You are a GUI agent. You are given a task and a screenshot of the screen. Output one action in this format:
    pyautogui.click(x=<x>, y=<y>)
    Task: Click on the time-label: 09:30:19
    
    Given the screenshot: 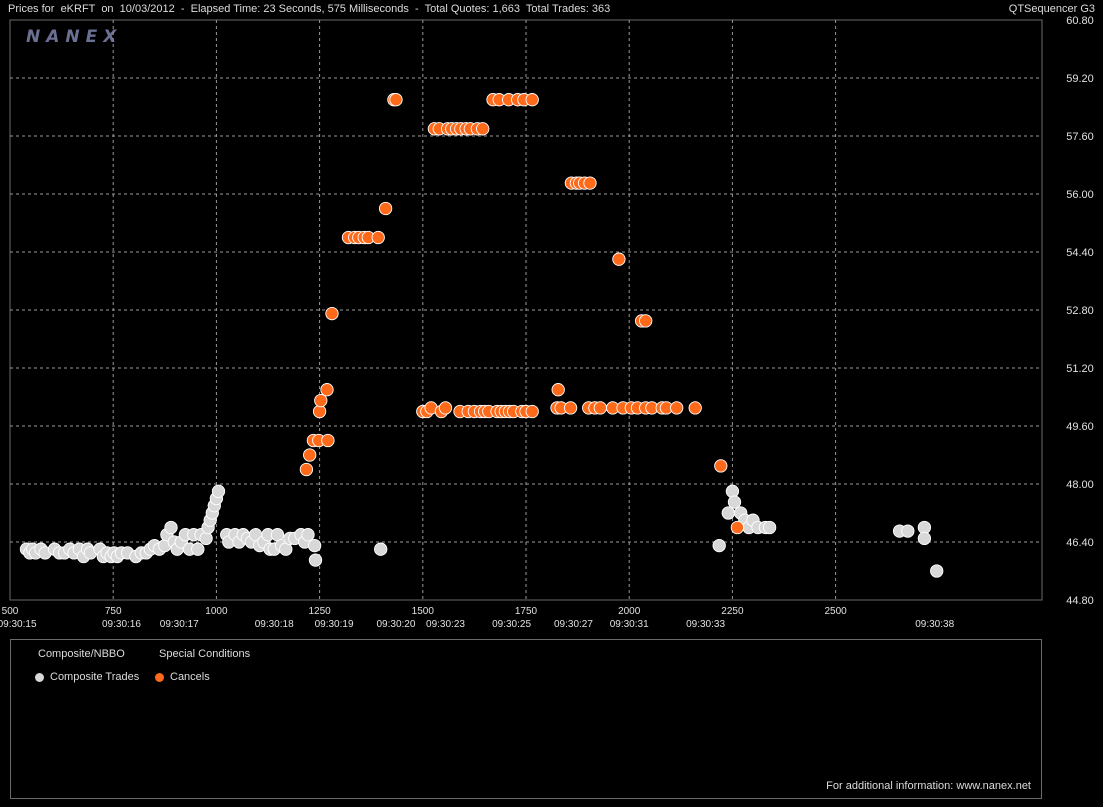 What is the action you would take?
    pyautogui.click(x=334, y=624)
    